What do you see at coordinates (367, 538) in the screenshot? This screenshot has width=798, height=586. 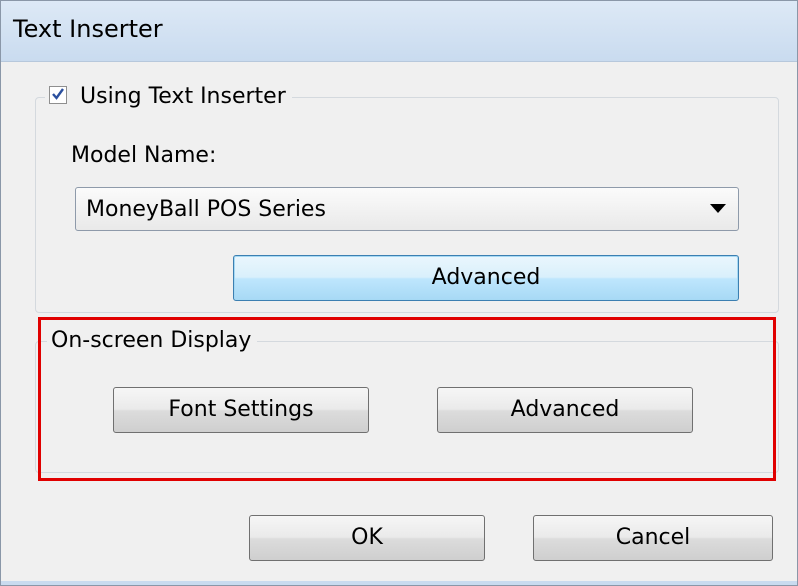 I see `ok-button: OK` at bounding box center [367, 538].